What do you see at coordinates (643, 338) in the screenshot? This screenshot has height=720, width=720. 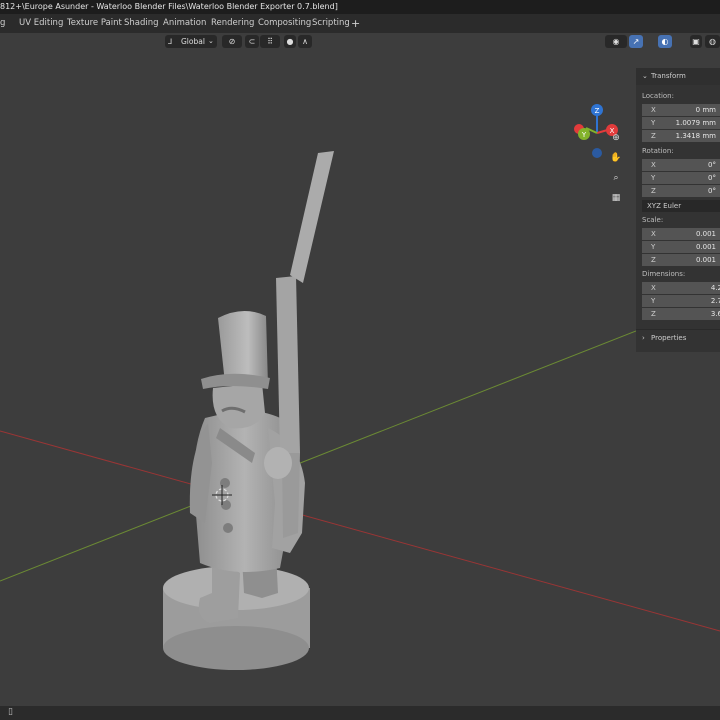 I see `chevron-right-icon: ›` at bounding box center [643, 338].